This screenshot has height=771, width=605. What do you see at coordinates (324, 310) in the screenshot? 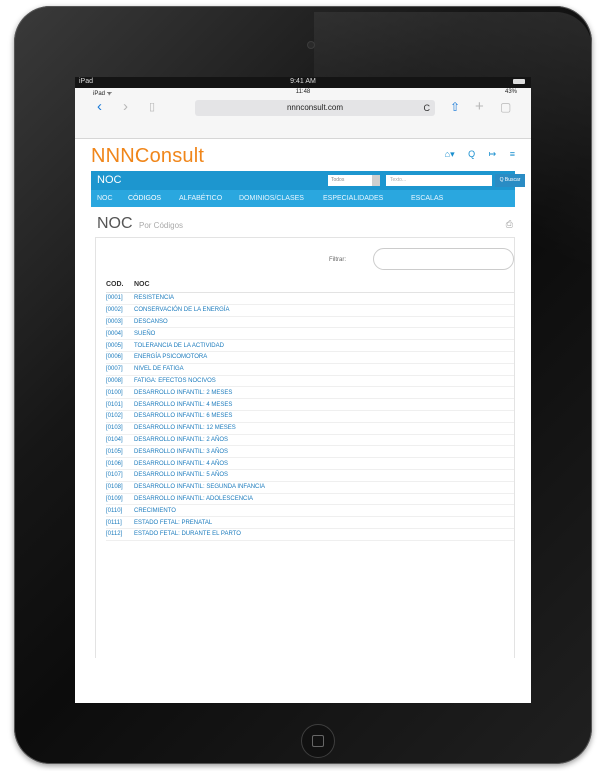
I see `noc-name-link: CONSERVACIÓN DE LA ENERGÍA` at bounding box center [324, 310].